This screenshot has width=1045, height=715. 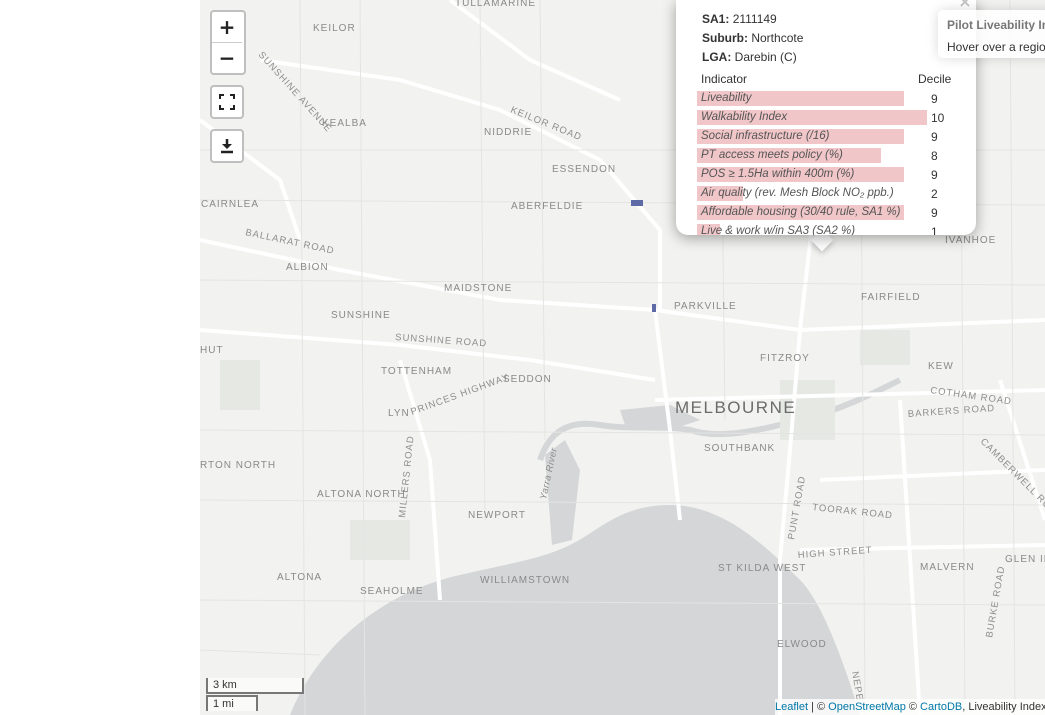 I want to click on indicator-row: POS ≥ 1.5Ha within 400m (%) 9, so click(x=829, y=174).